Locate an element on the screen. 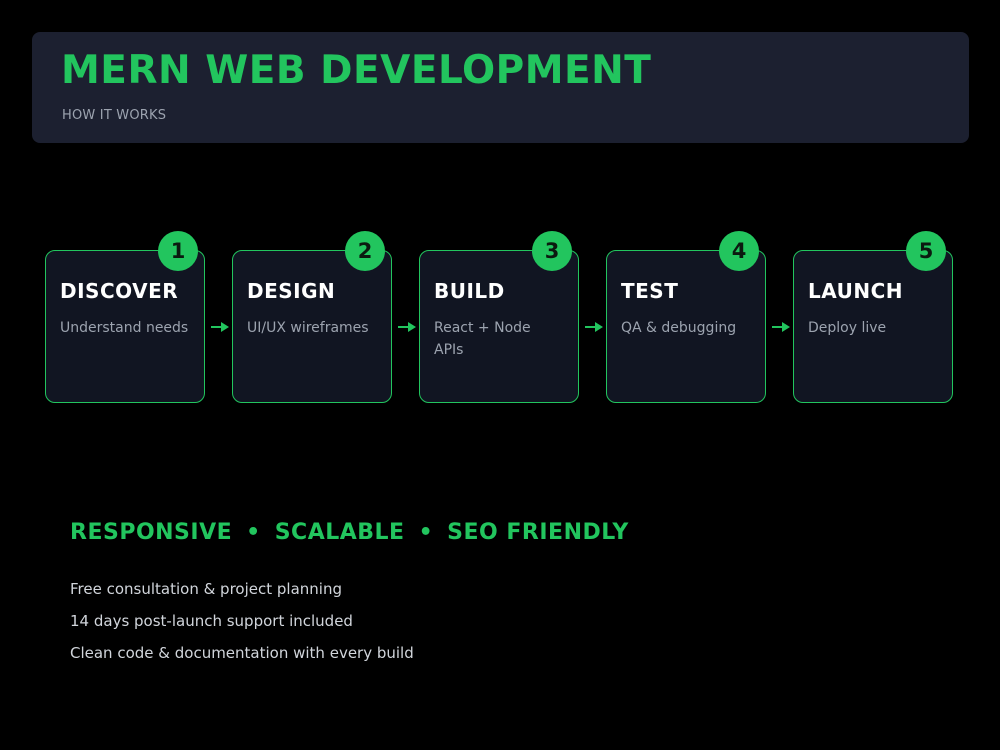 The height and width of the screenshot is (750, 1000). step-card-discover: 1 DISCOVER Understand needs is located at coordinates (125, 317).